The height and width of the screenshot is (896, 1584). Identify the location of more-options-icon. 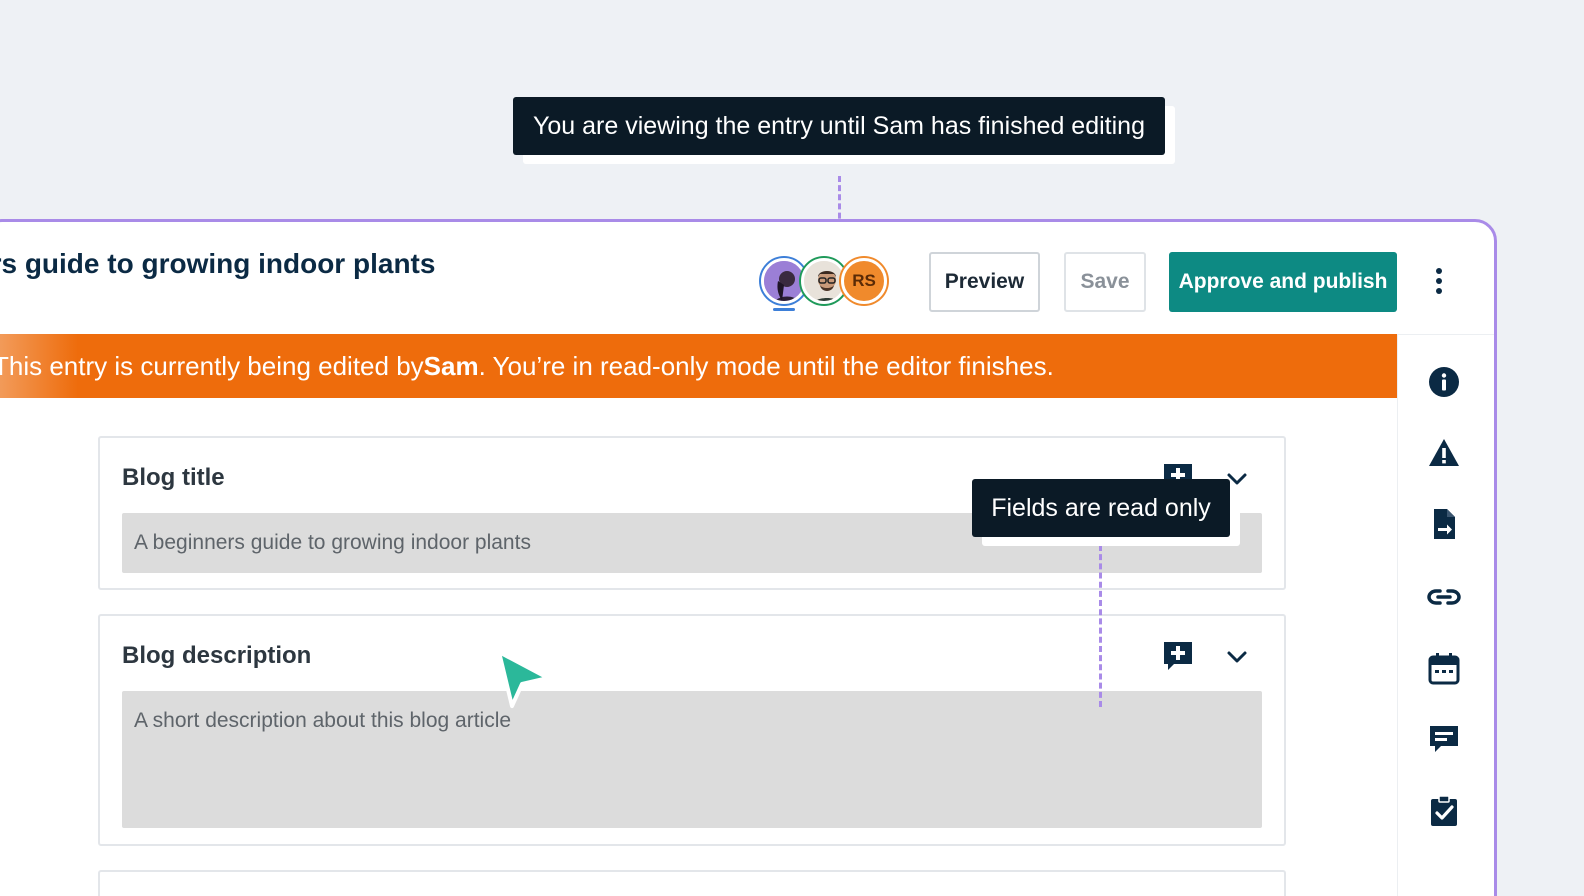
(1439, 283).